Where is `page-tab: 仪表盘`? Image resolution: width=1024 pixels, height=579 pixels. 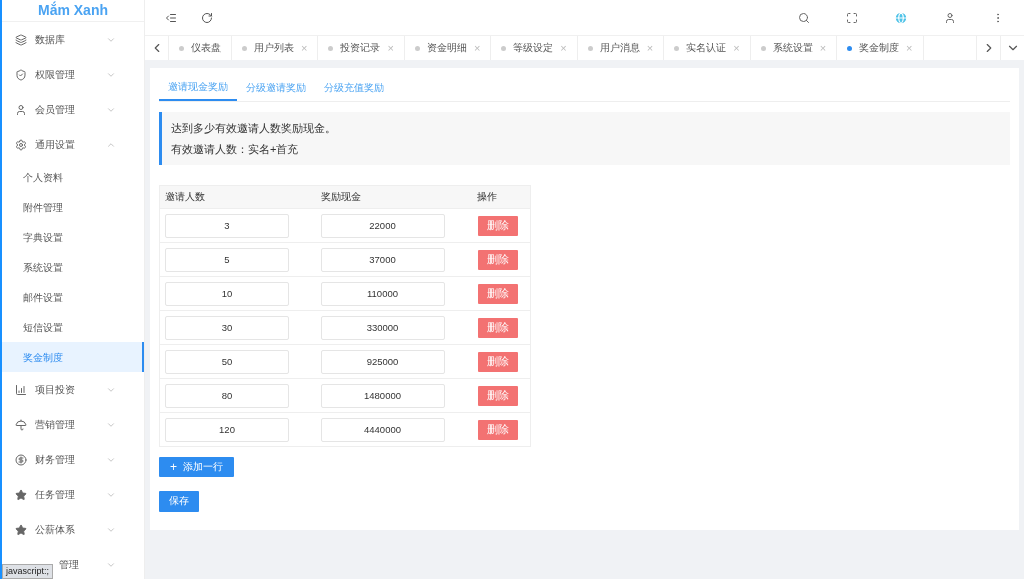 page-tab: 仪表盘 is located at coordinates (200, 48).